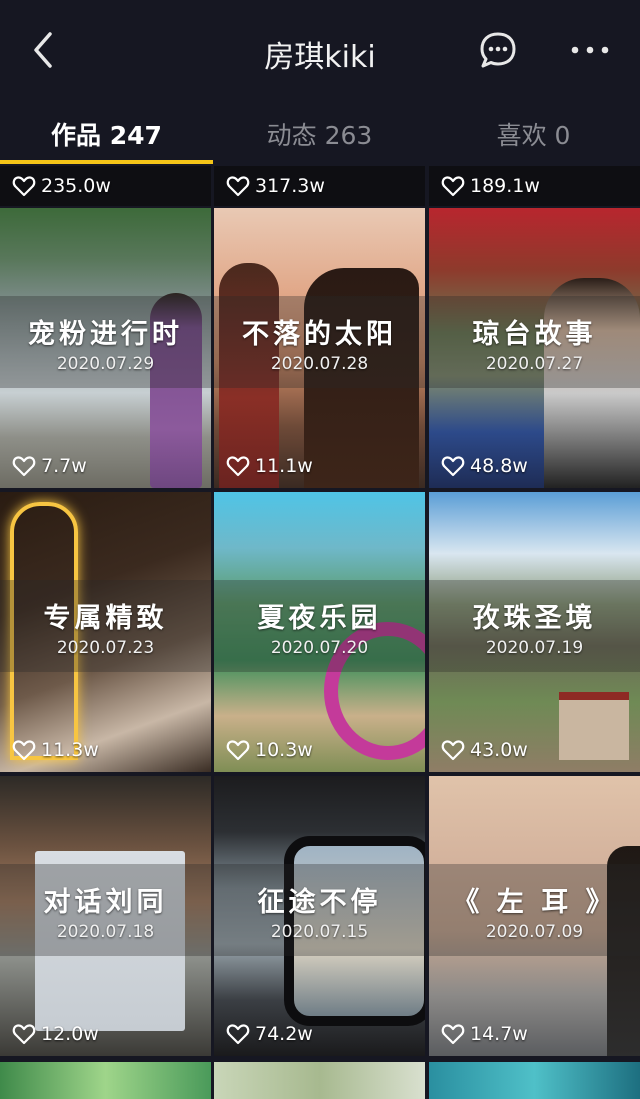 This screenshot has width=640, height=1099. Describe the element at coordinates (594, 726) in the screenshot. I see `building` at that location.